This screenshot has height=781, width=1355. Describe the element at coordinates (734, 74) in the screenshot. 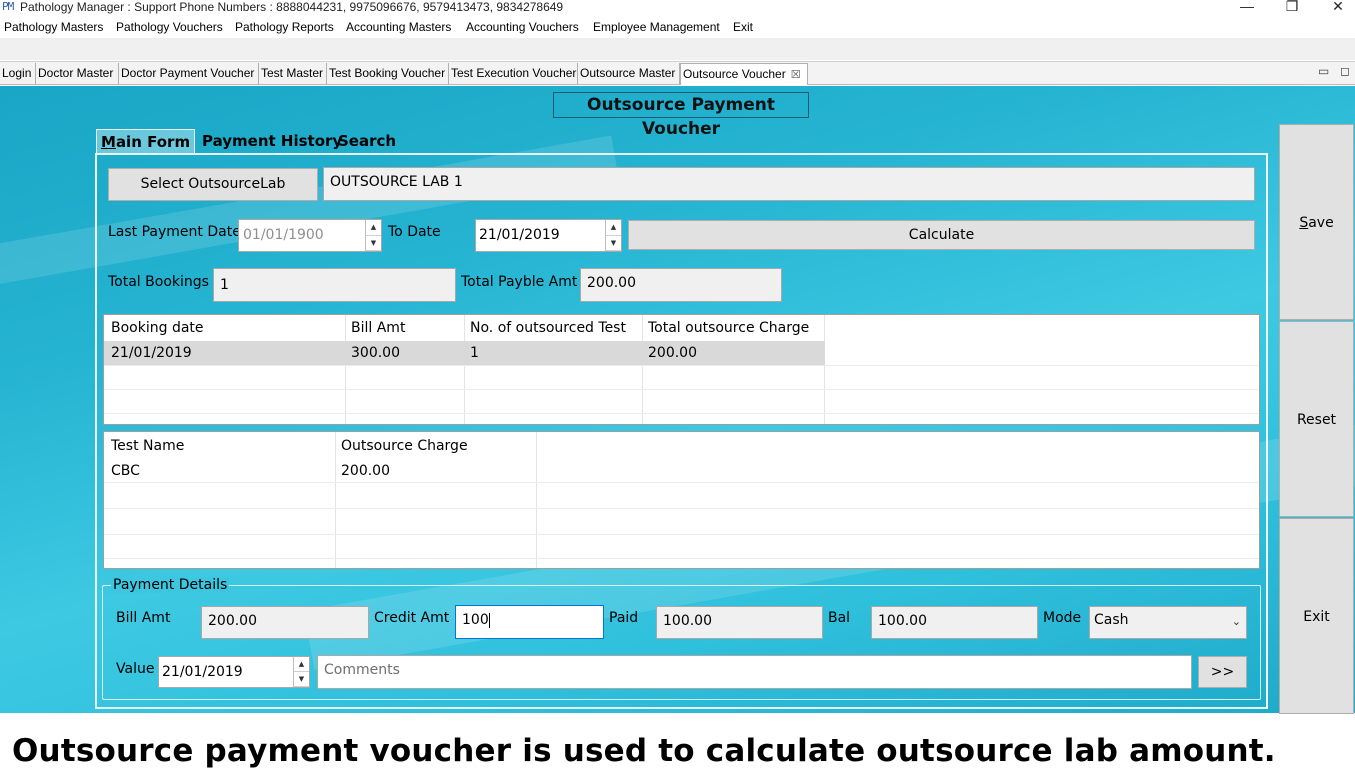

I see `tab-outsource-voucher-label: Outsource Voucher` at that location.